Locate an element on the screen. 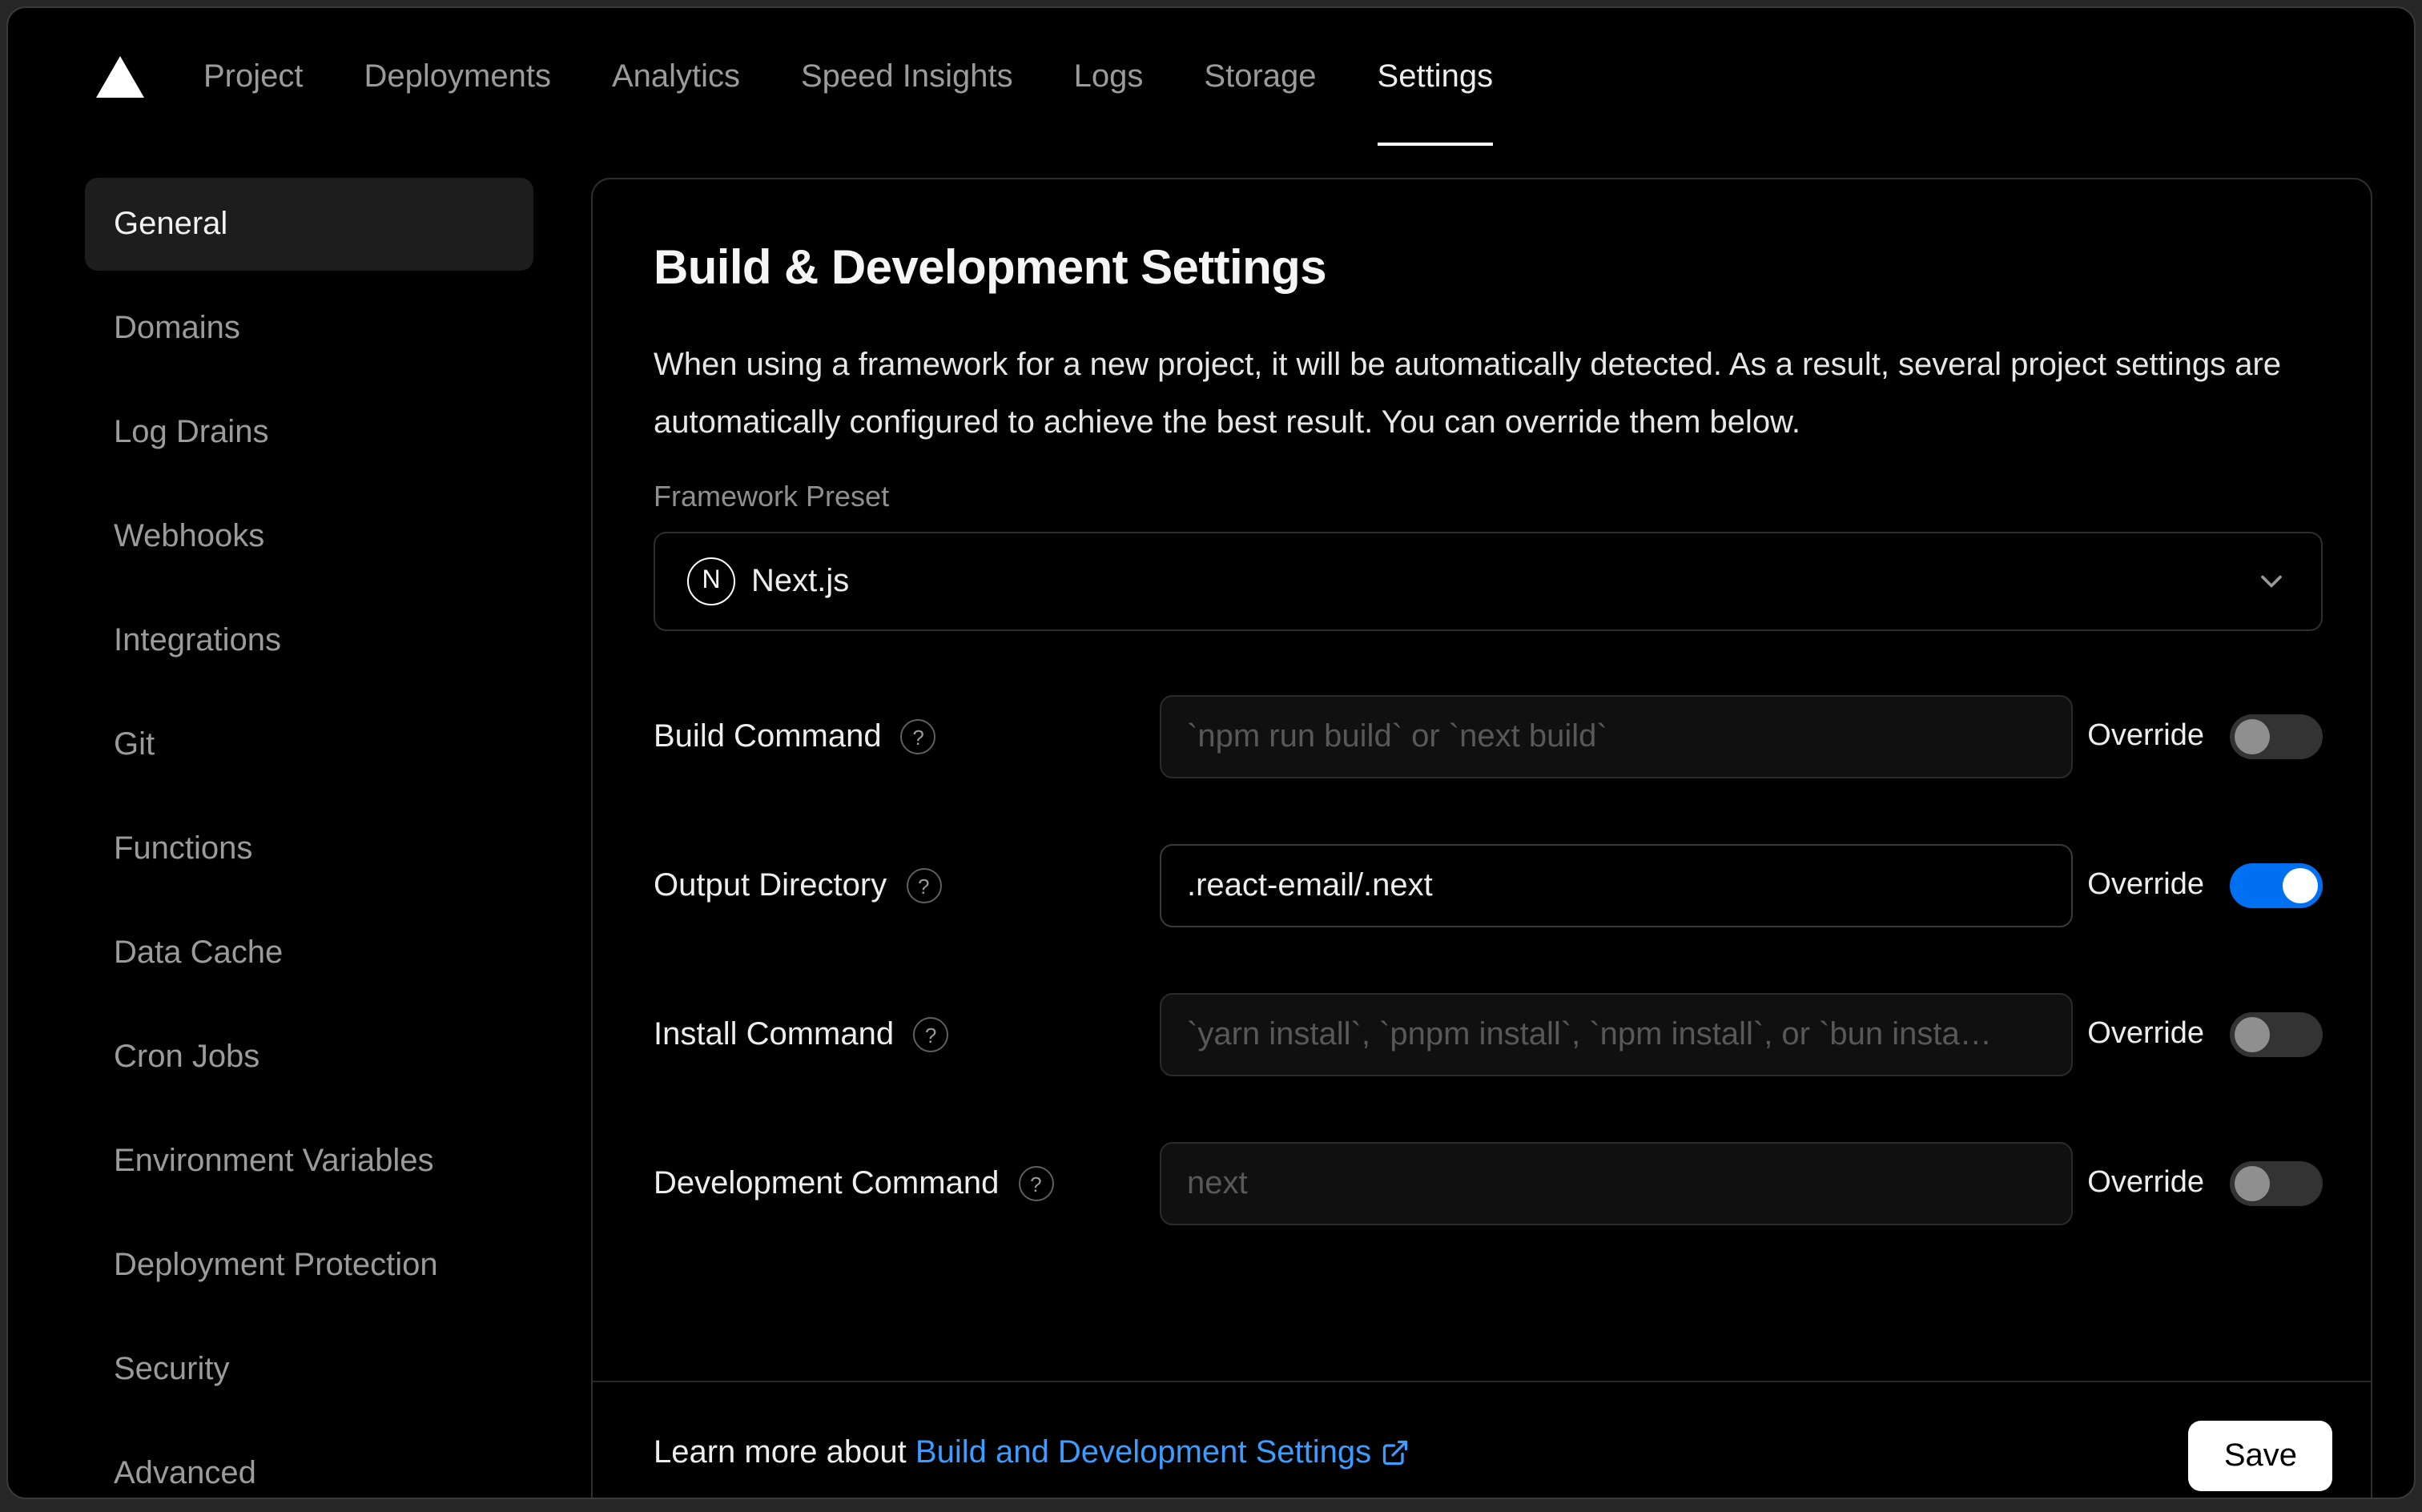  install-command-row: Install Command ? Override is located at coordinates (1488, 1034).